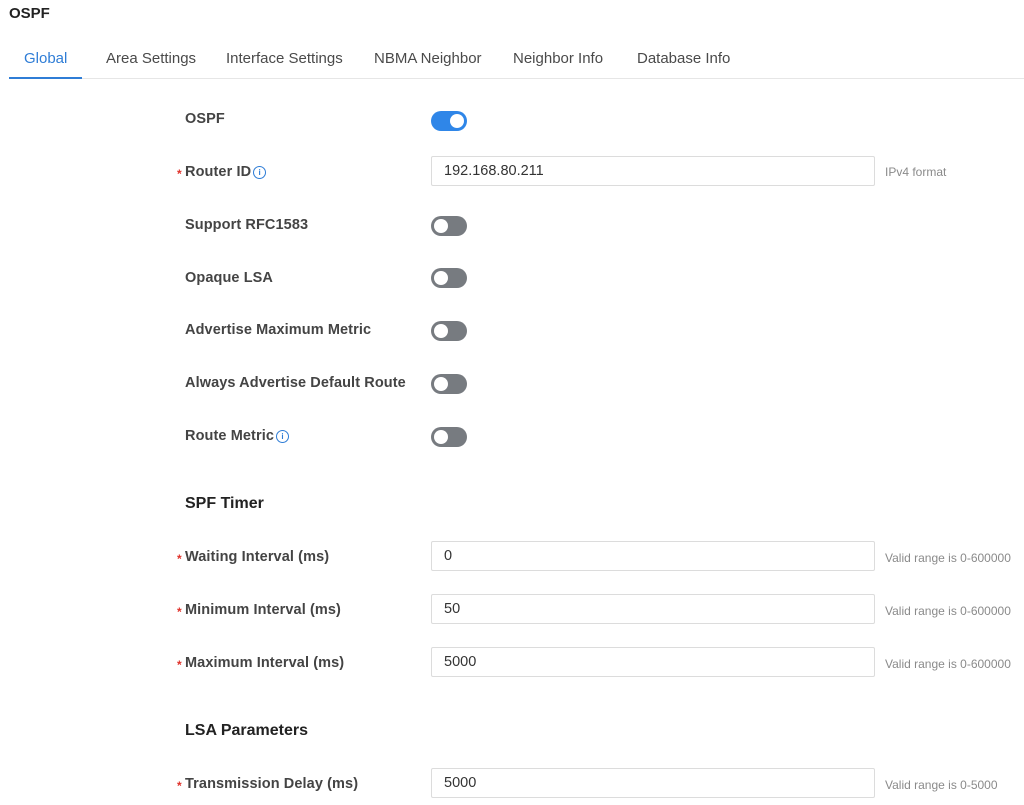  What do you see at coordinates (229, 278) in the screenshot?
I see `opaque-lsa-label: Opaque LSA` at bounding box center [229, 278].